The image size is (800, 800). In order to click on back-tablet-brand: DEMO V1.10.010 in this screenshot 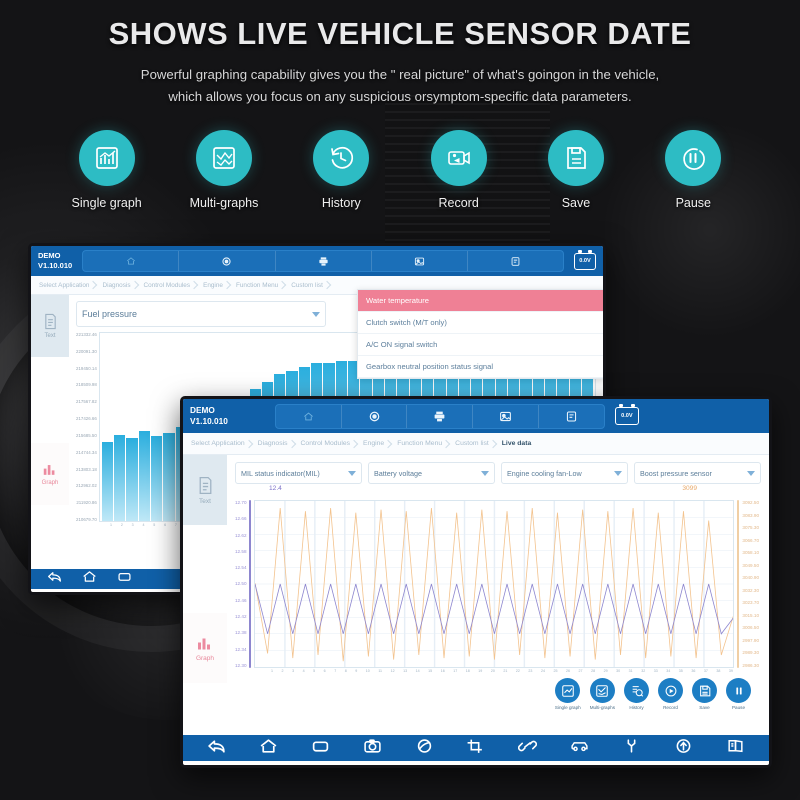, I will do `click(55, 261)`.